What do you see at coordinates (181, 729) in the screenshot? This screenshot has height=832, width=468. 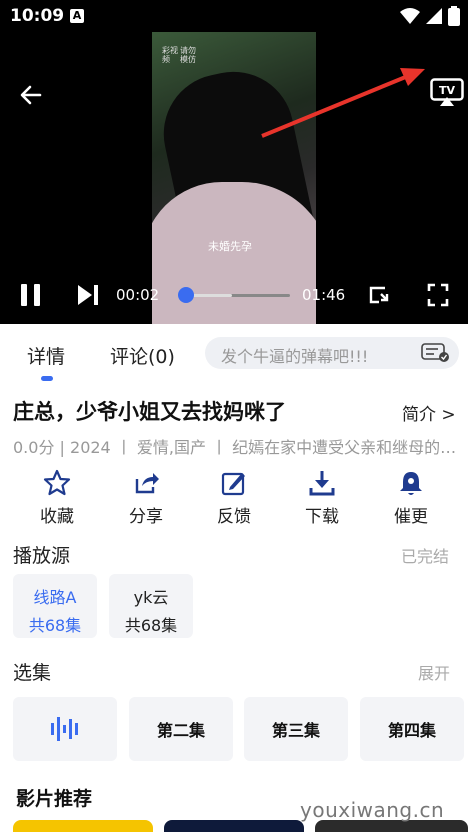 I see `episode-2: 第二集` at bounding box center [181, 729].